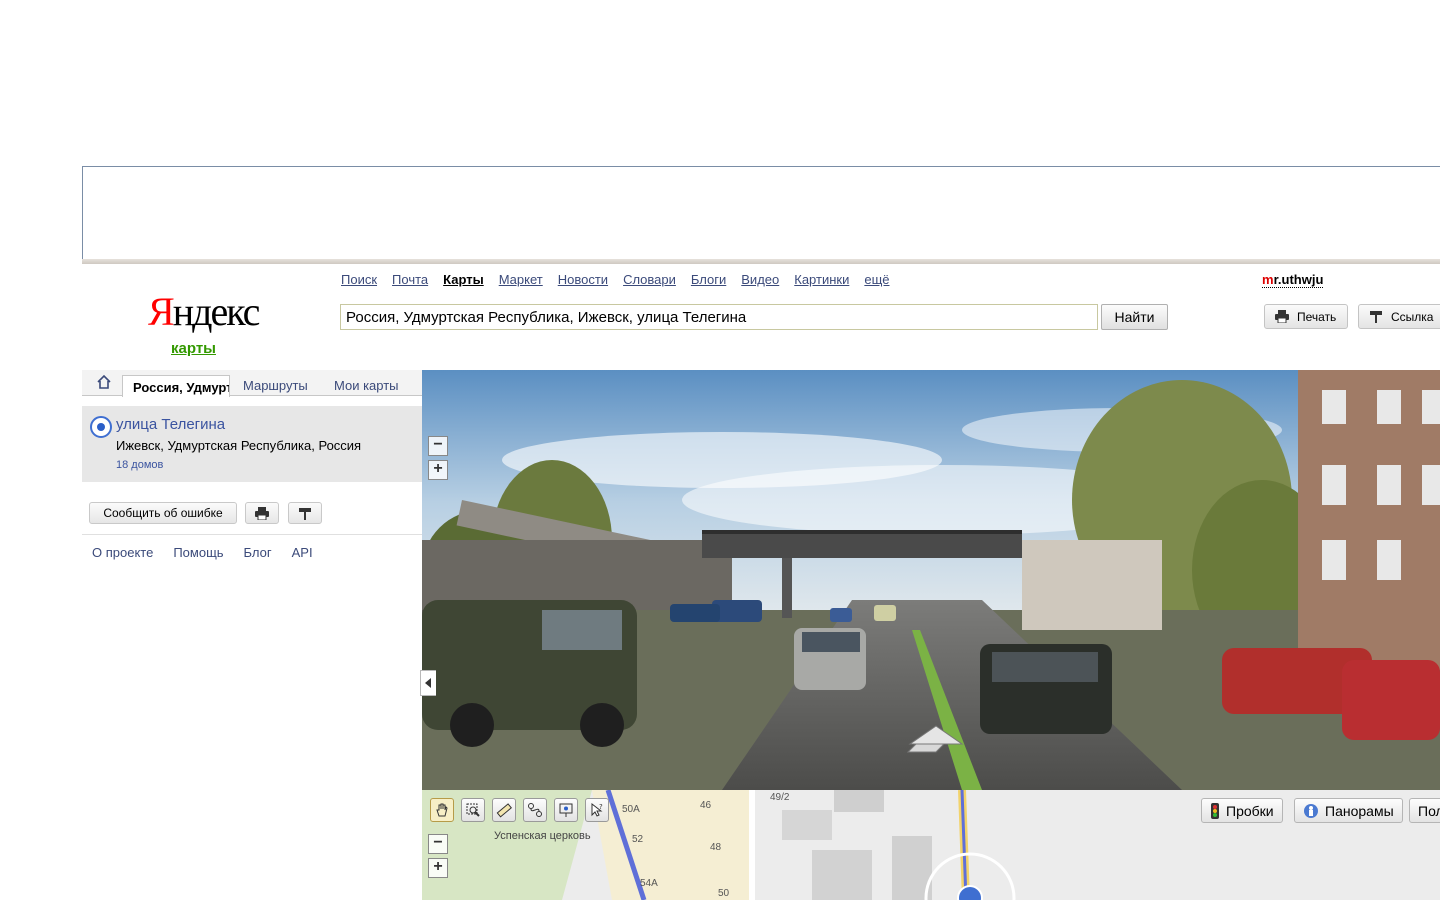 This screenshot has width=1440, height=900. What do you see at coordinates (1348, 810) in the screenshot?
I see `layer-panoramas-button: Панорамы` at bounding box center [1348, 810].